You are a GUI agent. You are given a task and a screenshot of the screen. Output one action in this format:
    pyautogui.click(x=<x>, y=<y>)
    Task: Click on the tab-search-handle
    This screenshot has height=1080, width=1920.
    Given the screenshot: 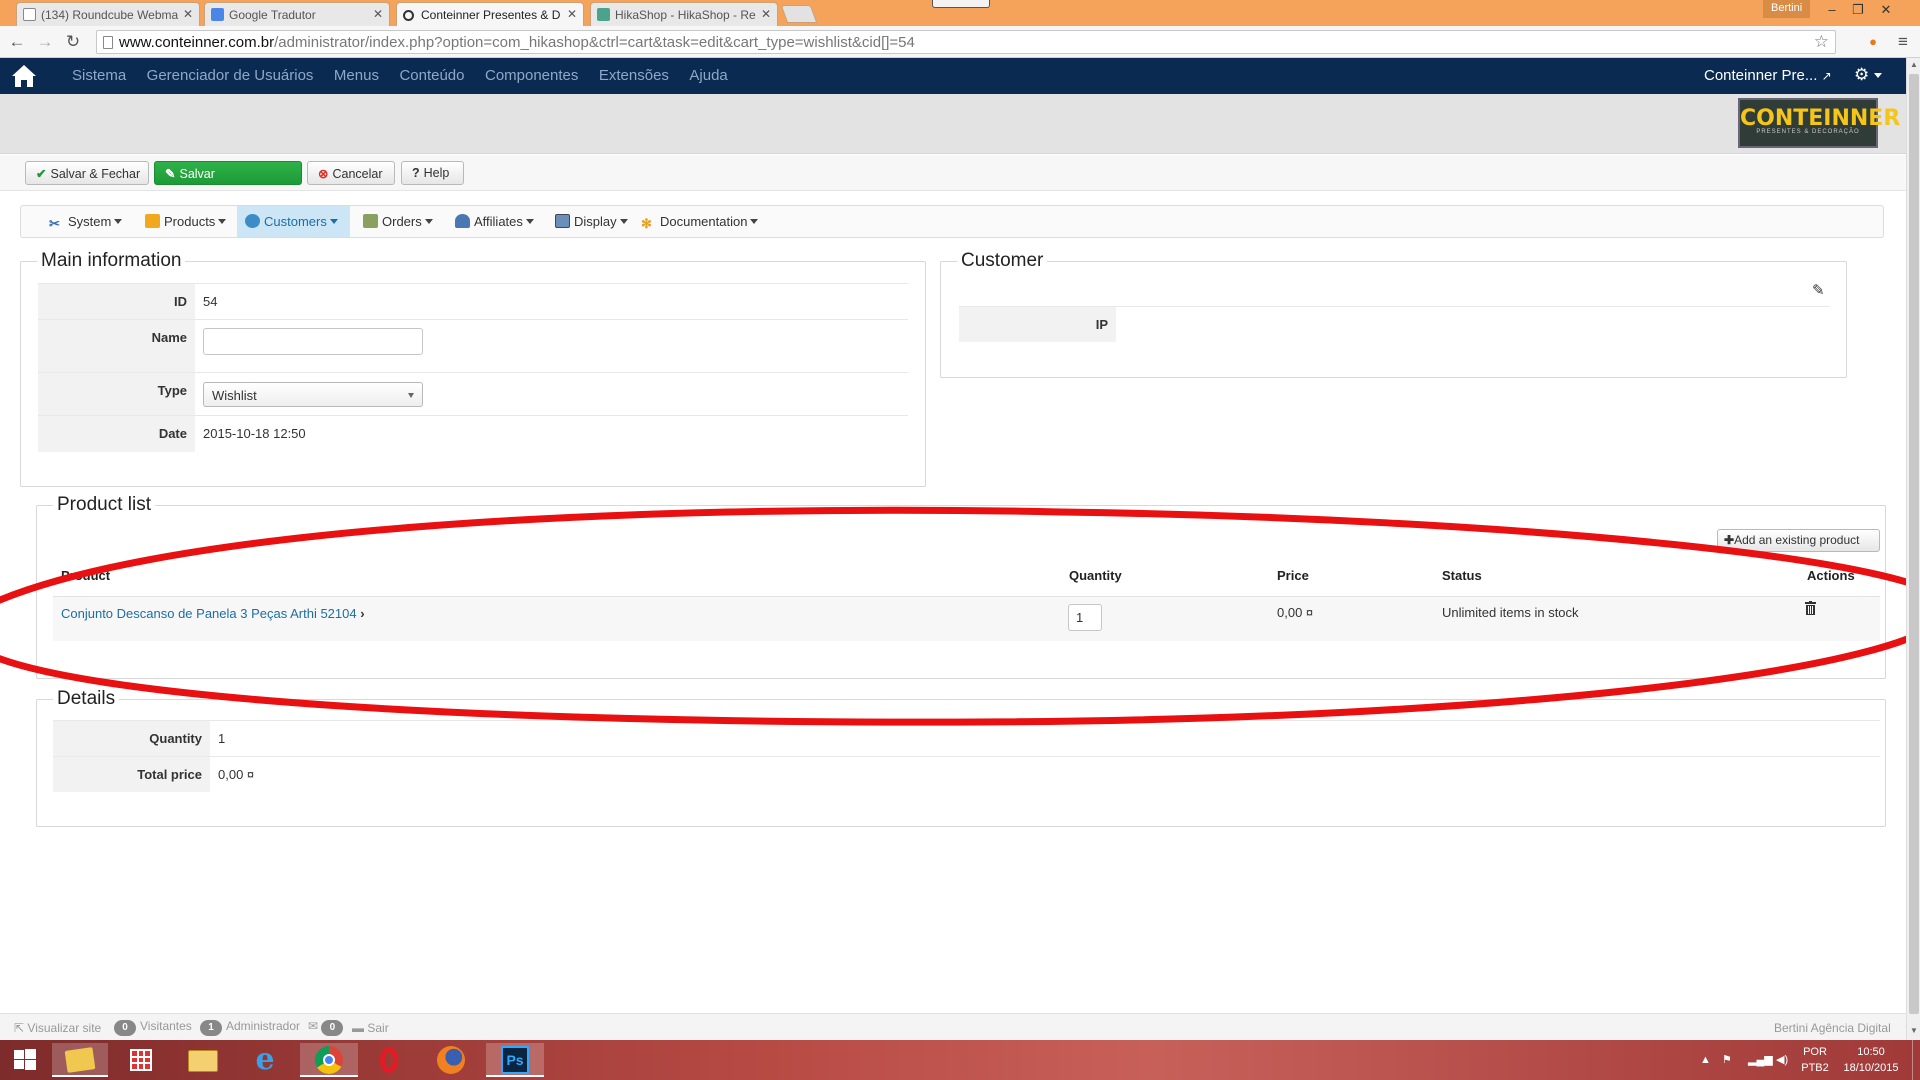 What is the action you would take?
    pyautogui.click(x=961, y=4)
    